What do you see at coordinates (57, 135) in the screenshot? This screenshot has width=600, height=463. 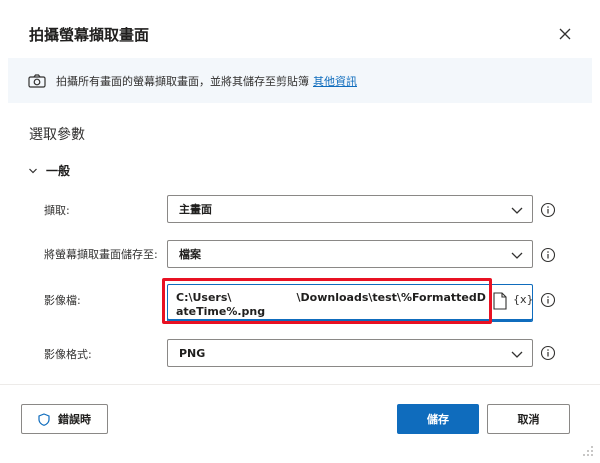 I see `section-title: 選取參數` at bounding box center [57, 135].